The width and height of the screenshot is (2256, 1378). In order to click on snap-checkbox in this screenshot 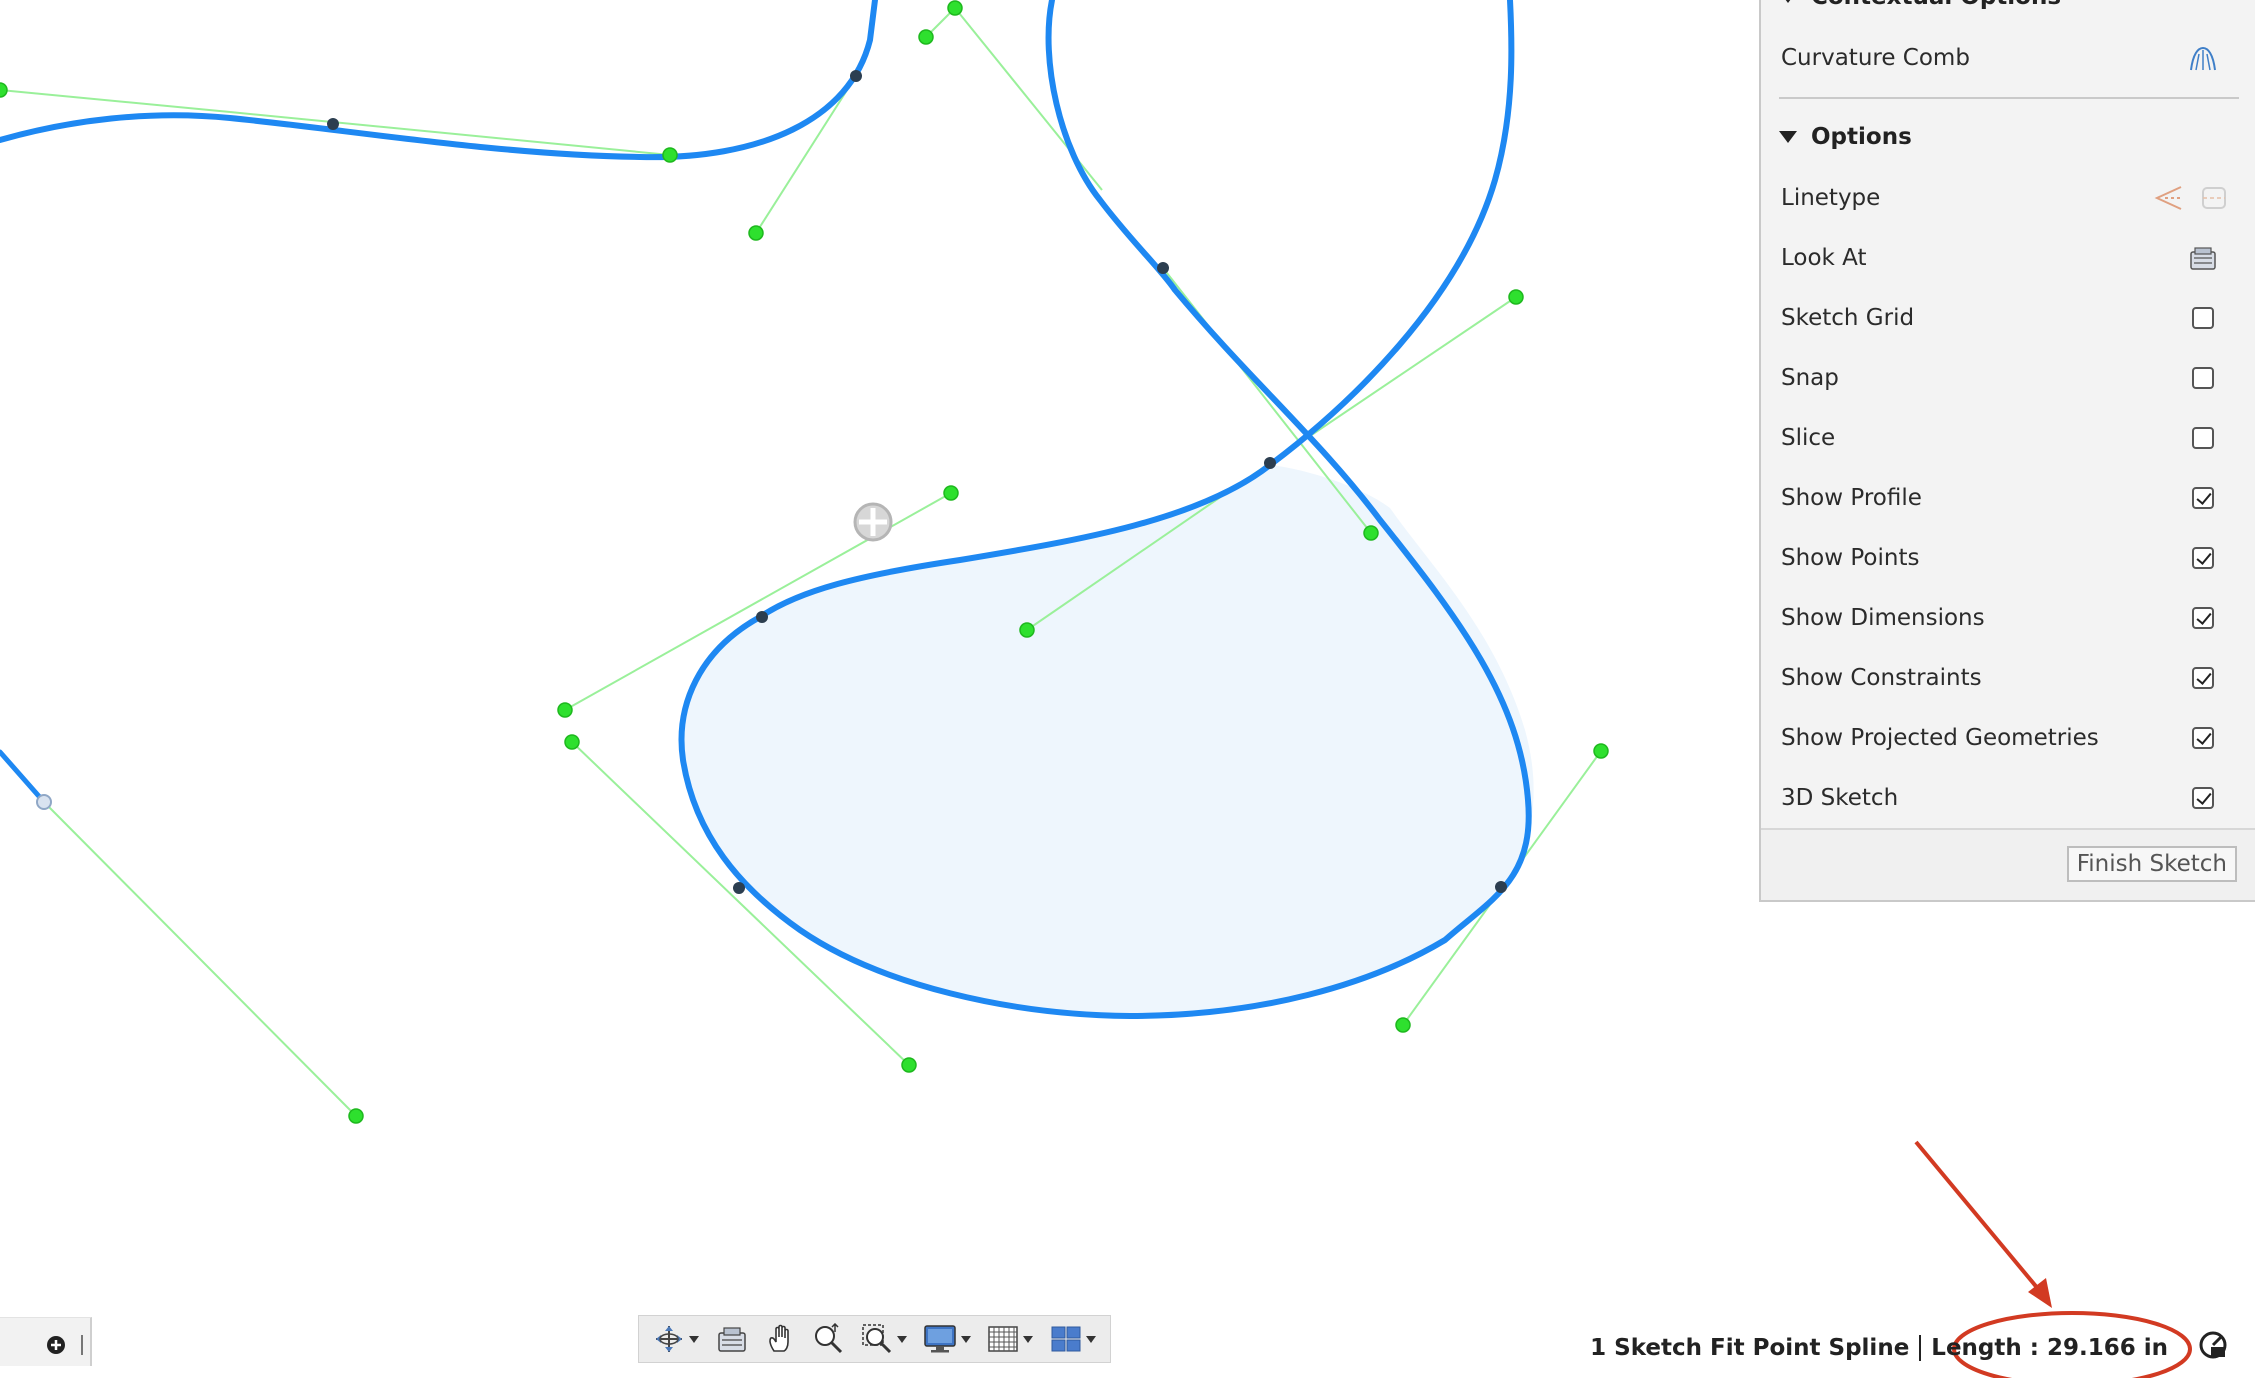, I will do `click(2203, 378)`.